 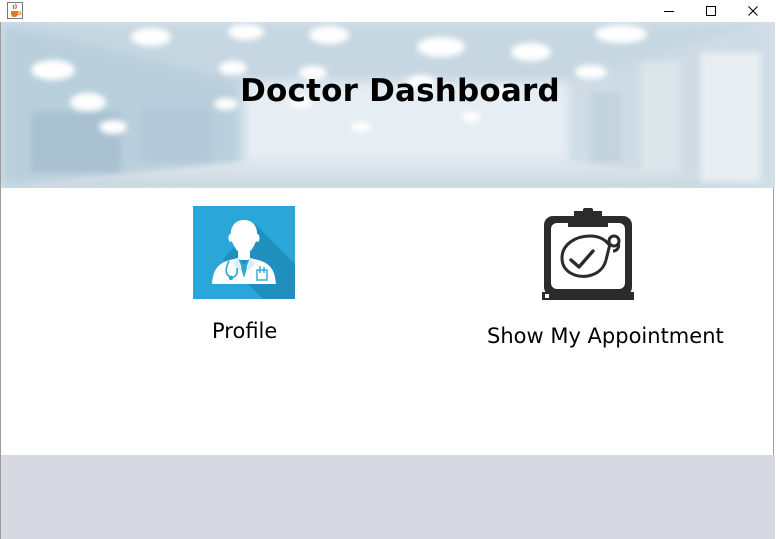 I want to click on show-appointment-label: Show My Appointment, so click(x=605, y=336).